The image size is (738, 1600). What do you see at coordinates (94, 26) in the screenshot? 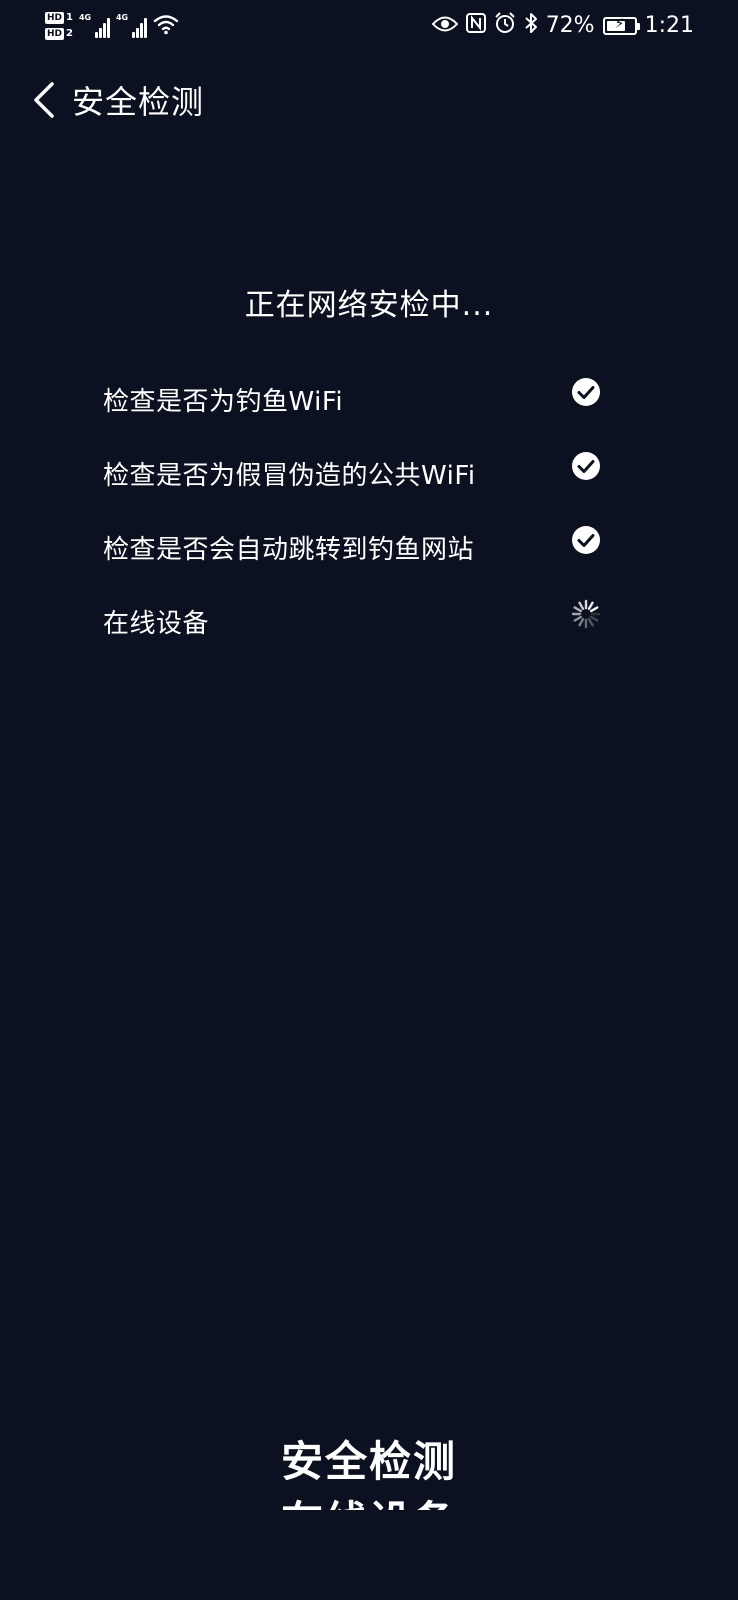
I see `sim1-signal-icon: 4G` at bounding box center [94, 26].